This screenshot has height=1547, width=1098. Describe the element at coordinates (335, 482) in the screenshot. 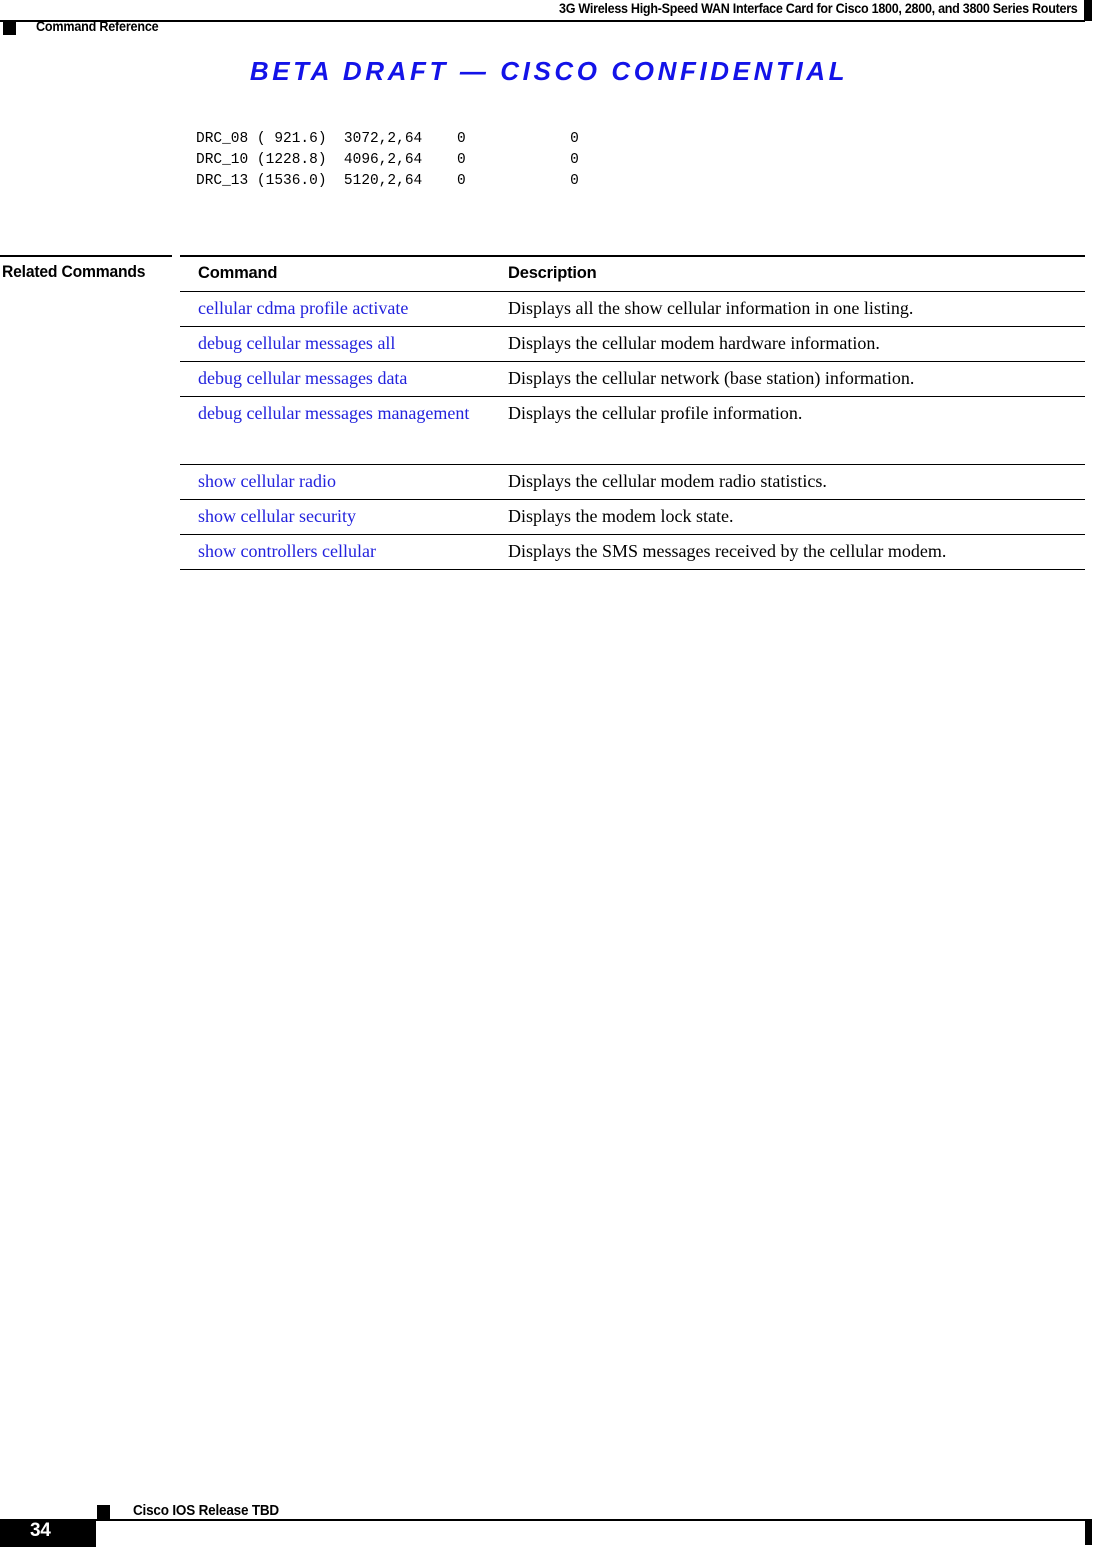

I see `command-link: show cellular radio` at that location.